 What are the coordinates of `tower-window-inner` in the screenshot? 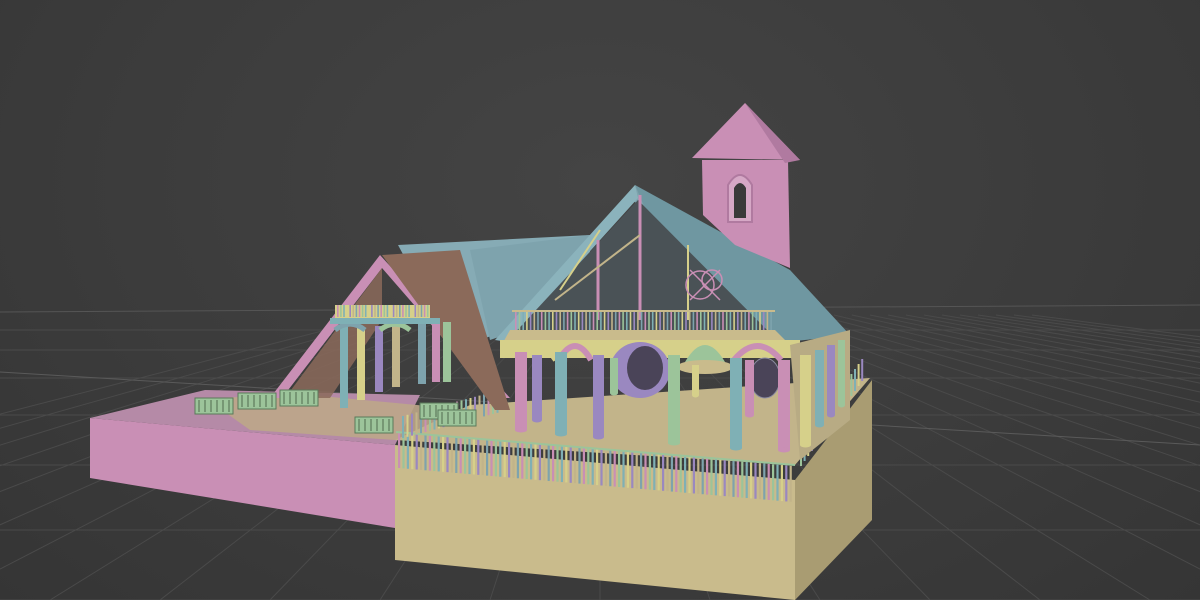 It's located at (740, 200).